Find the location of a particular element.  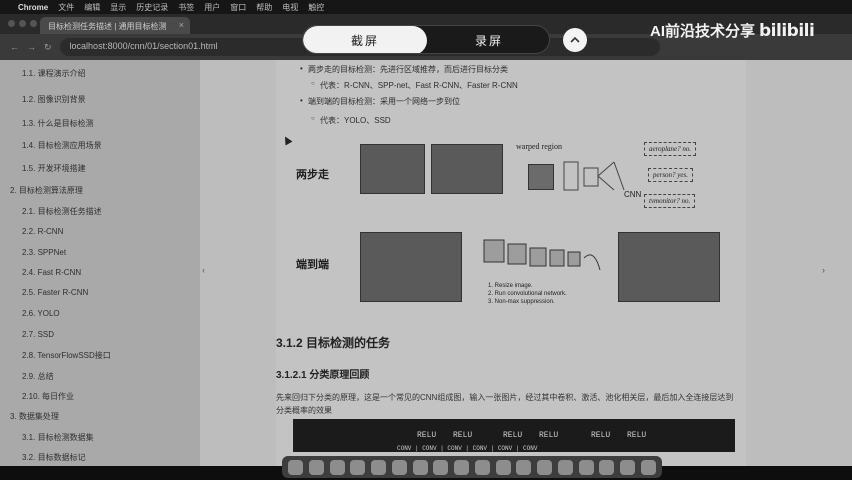

sidebar-item-label: 目标检测任务描述 is located at coordinates (69, 211).